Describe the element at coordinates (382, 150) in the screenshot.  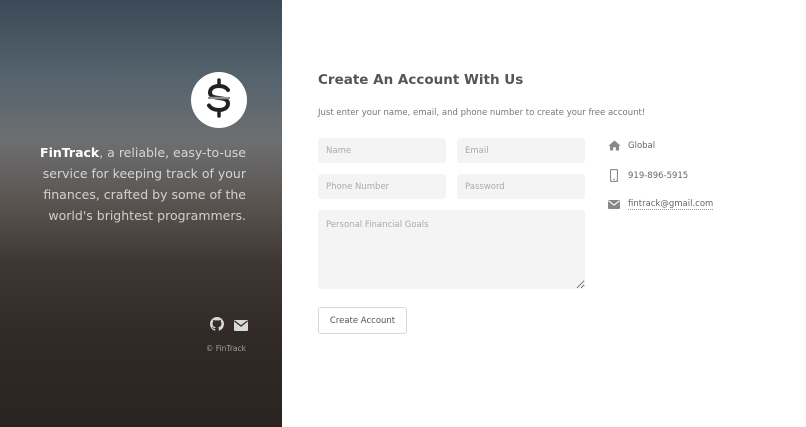
I see `name-input` at that location.